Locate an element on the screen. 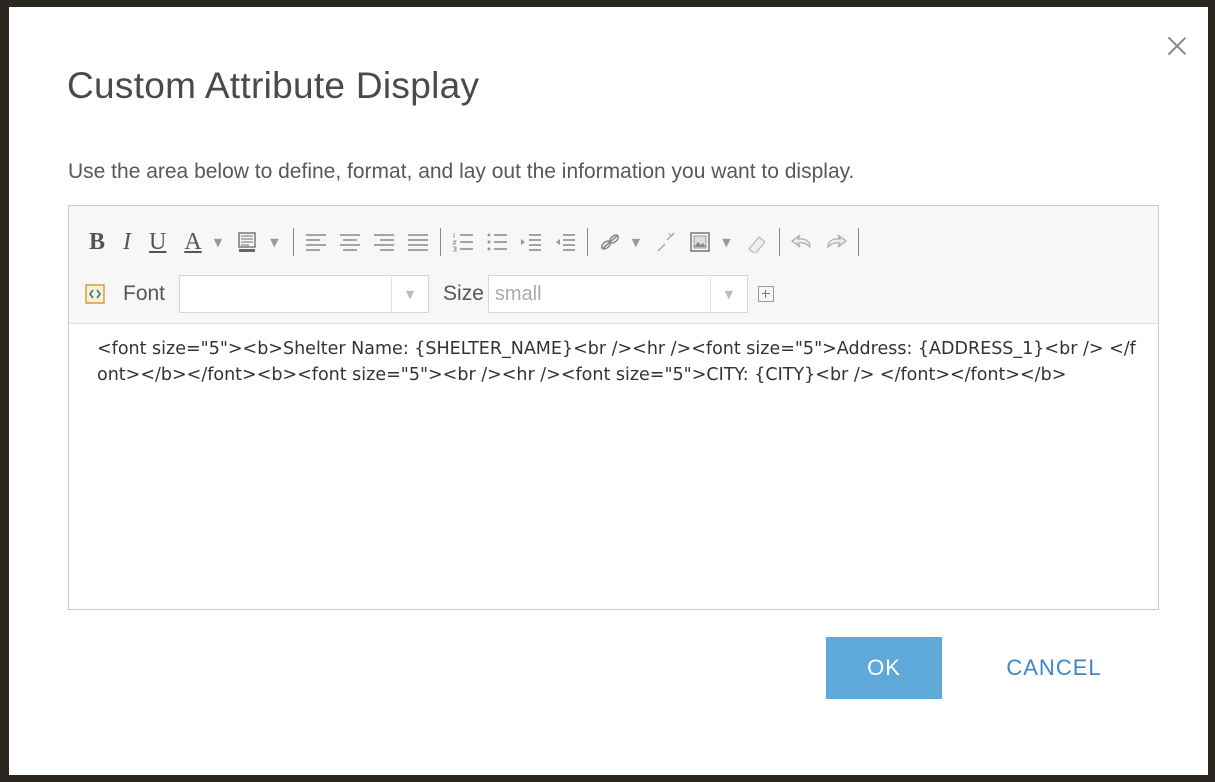 The width and height of the screenshot is (1215, 782). link-icon is located at coordinates (610, 242).